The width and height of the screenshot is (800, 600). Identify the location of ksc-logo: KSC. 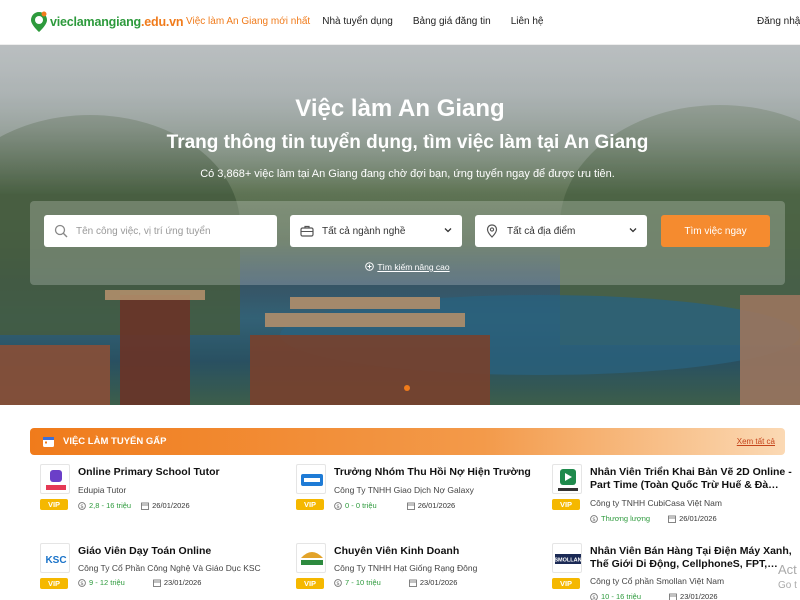
(55, 558).